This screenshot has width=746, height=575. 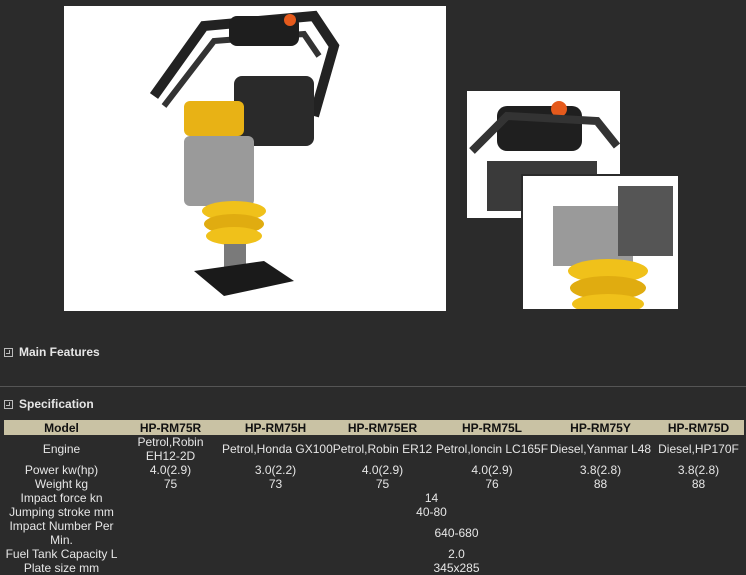 I want to click on row-label: Weight kg, so click(x=61, y=484).